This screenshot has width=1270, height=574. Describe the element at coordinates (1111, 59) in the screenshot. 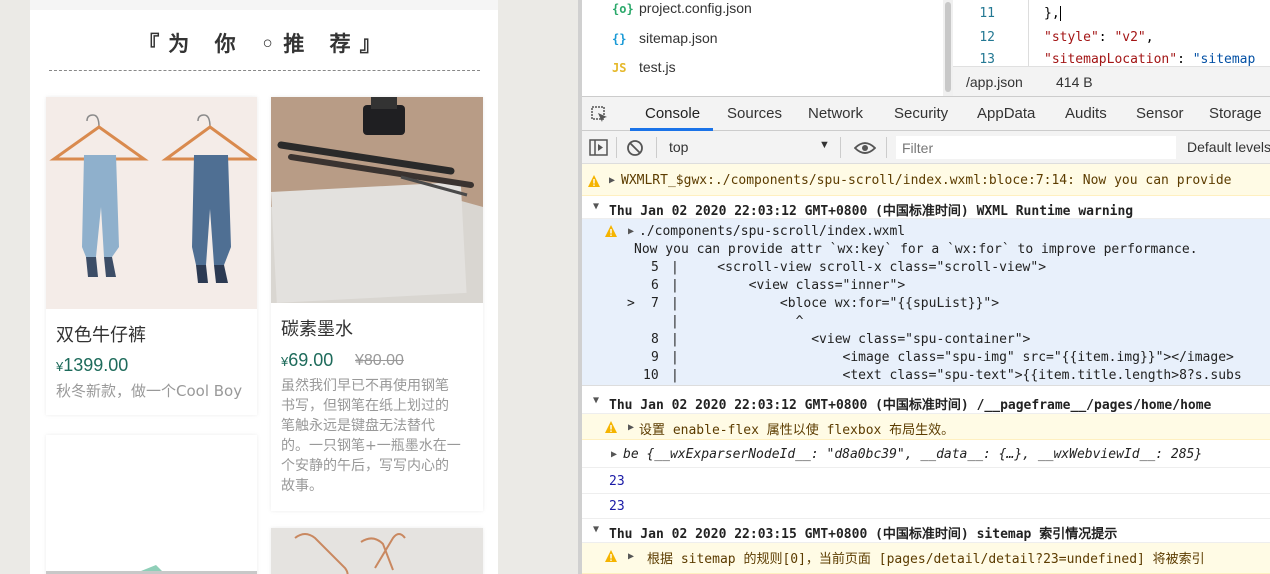

I see `json-key: "sitemapLocation"` at that location.